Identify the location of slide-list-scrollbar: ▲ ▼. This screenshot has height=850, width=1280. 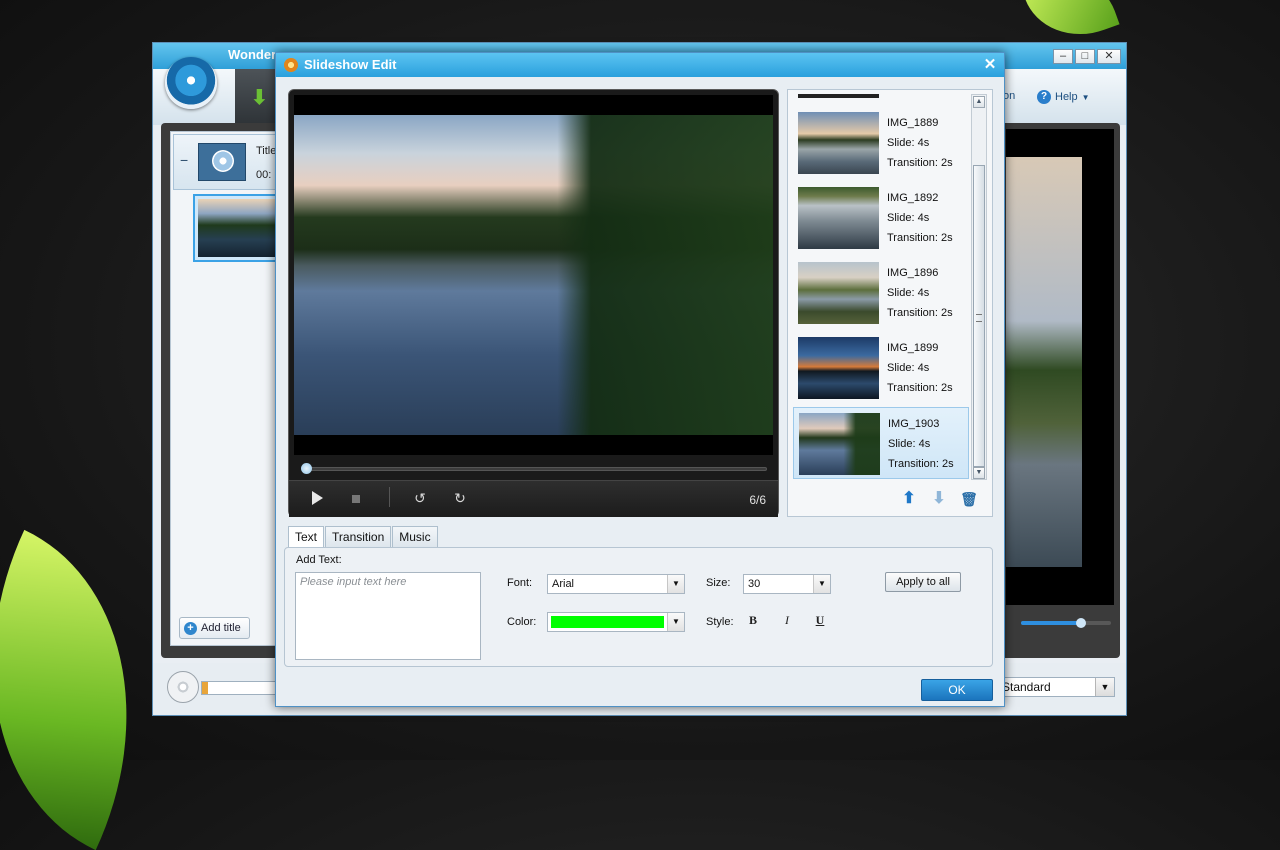
(979, 287).